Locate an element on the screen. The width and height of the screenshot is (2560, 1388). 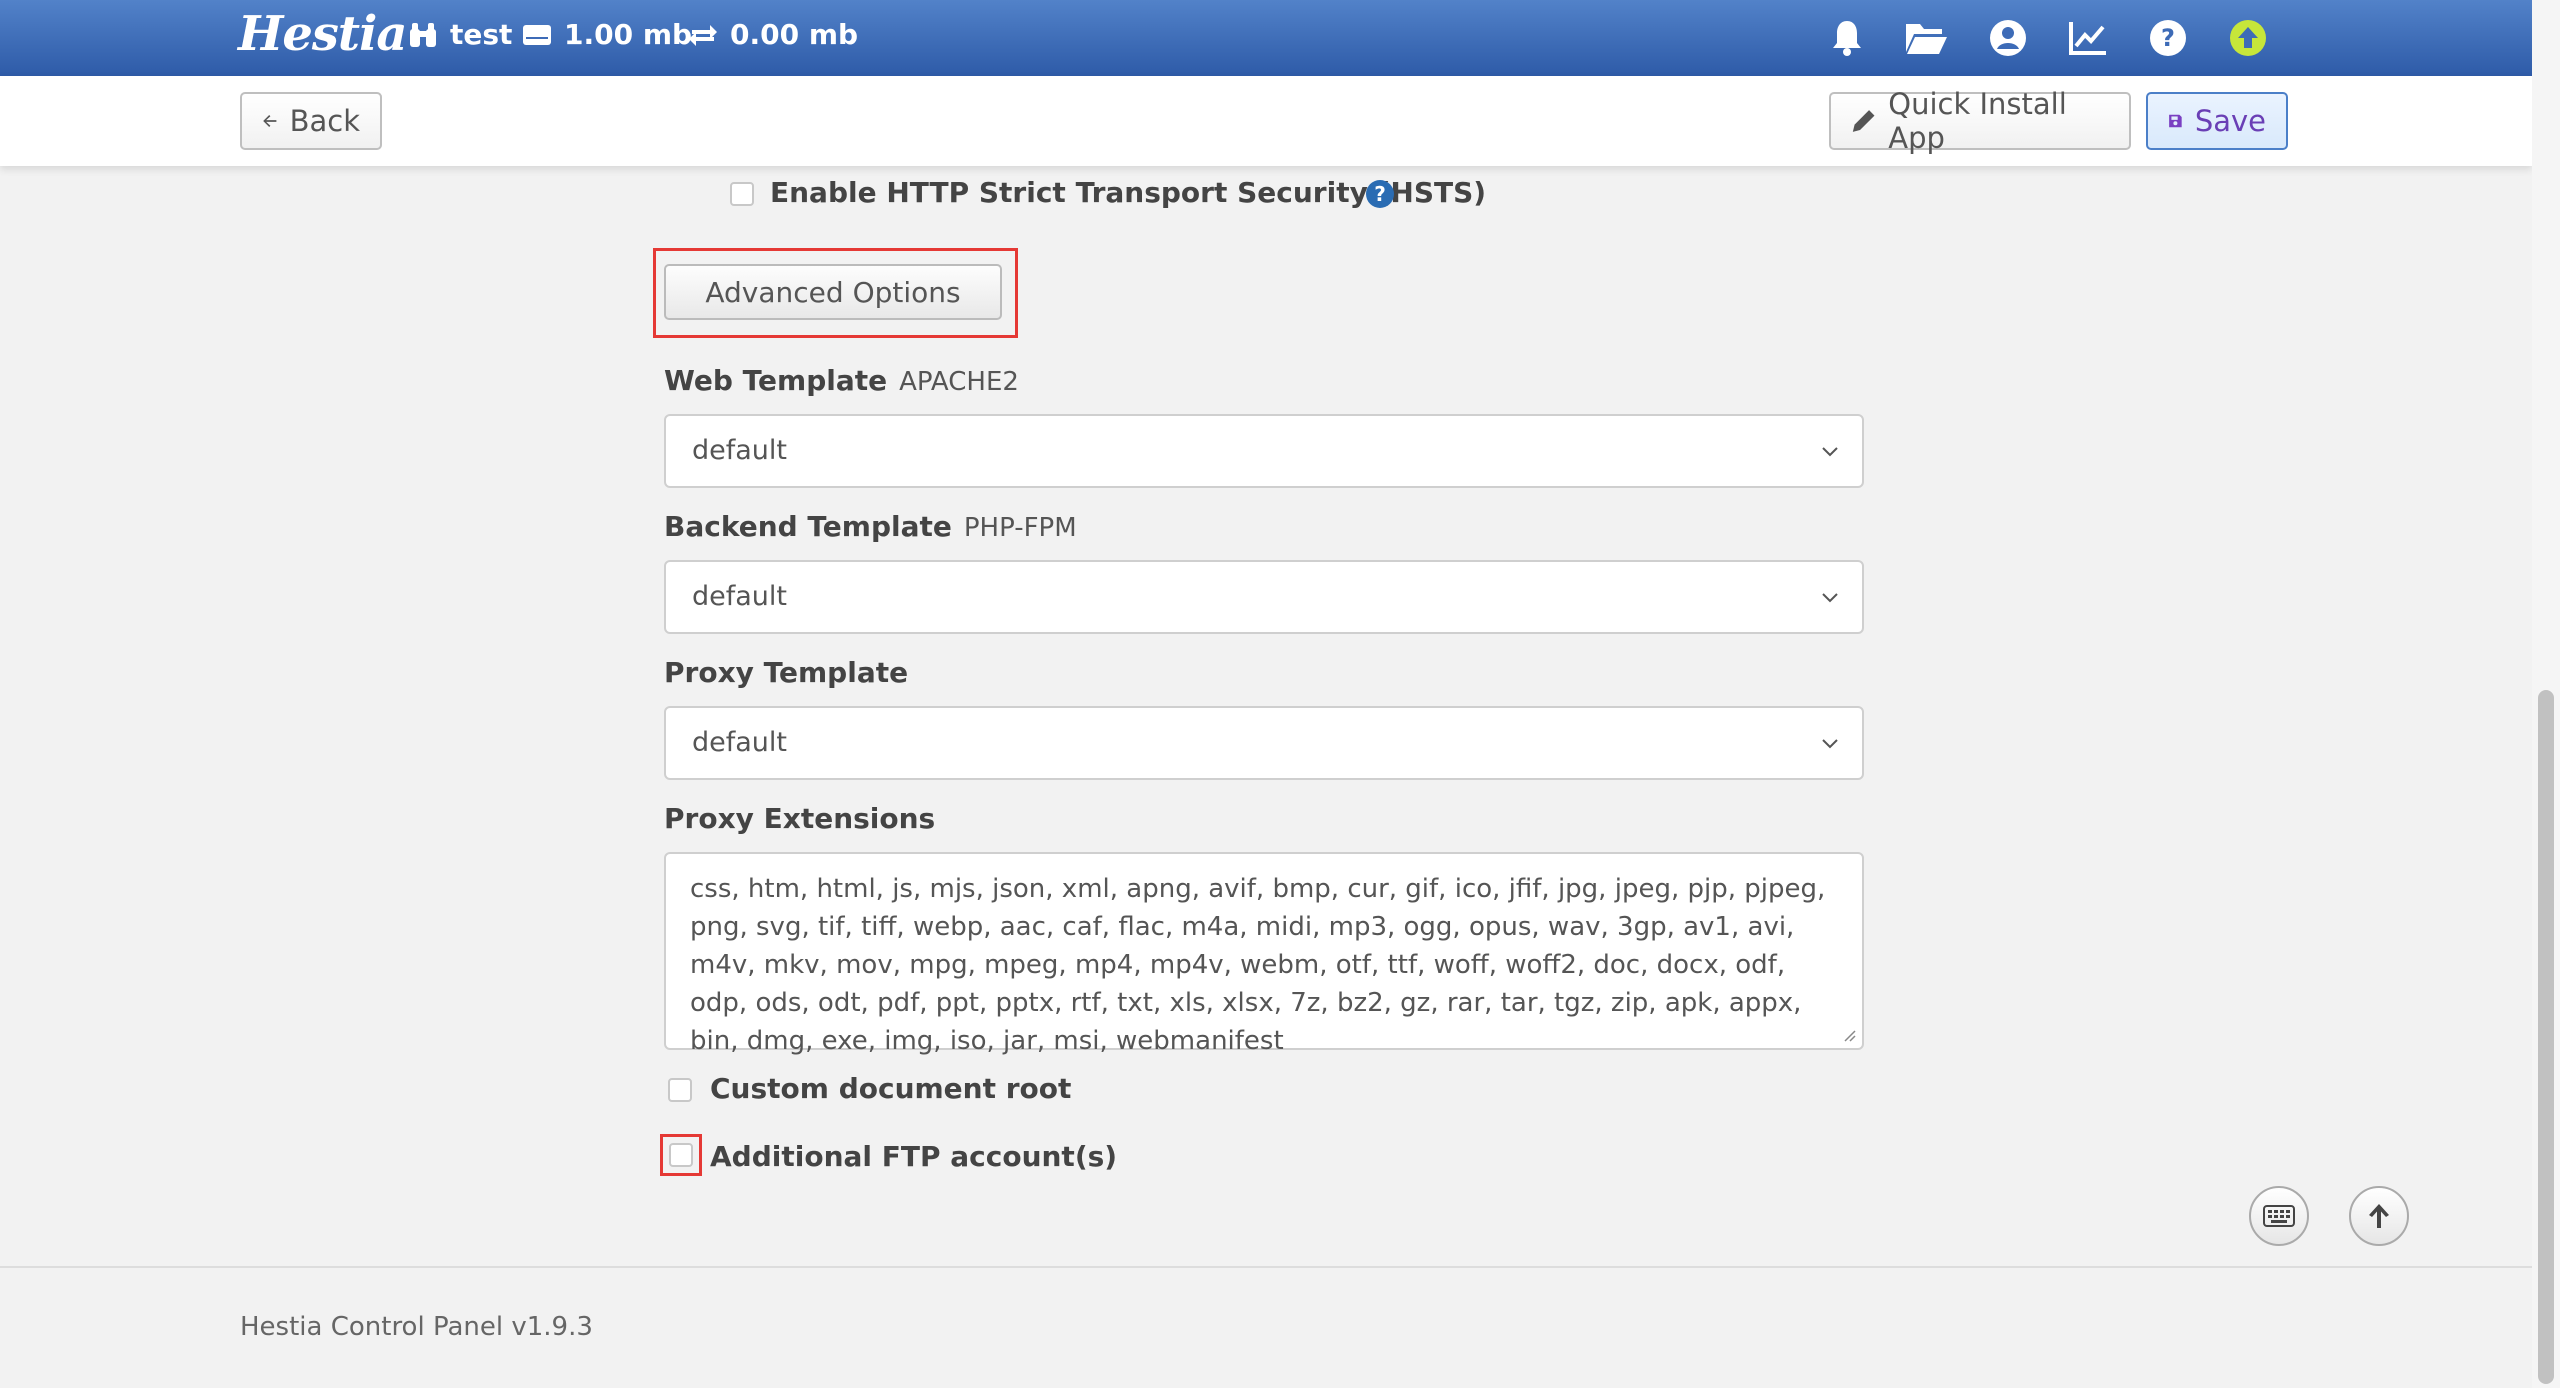
top-bar: Hestia test 1.00 mb 0.00 mb ? is located at coordinates (1266, 38).